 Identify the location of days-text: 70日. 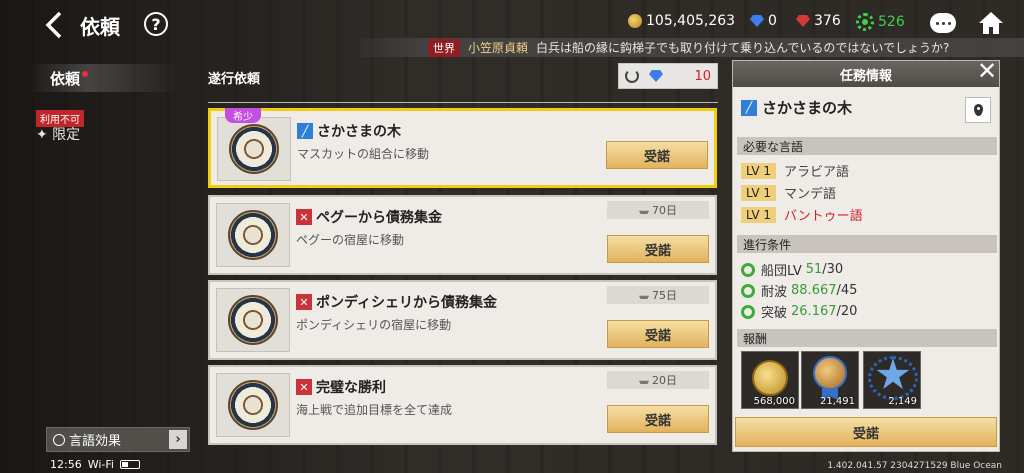
(664, 210).